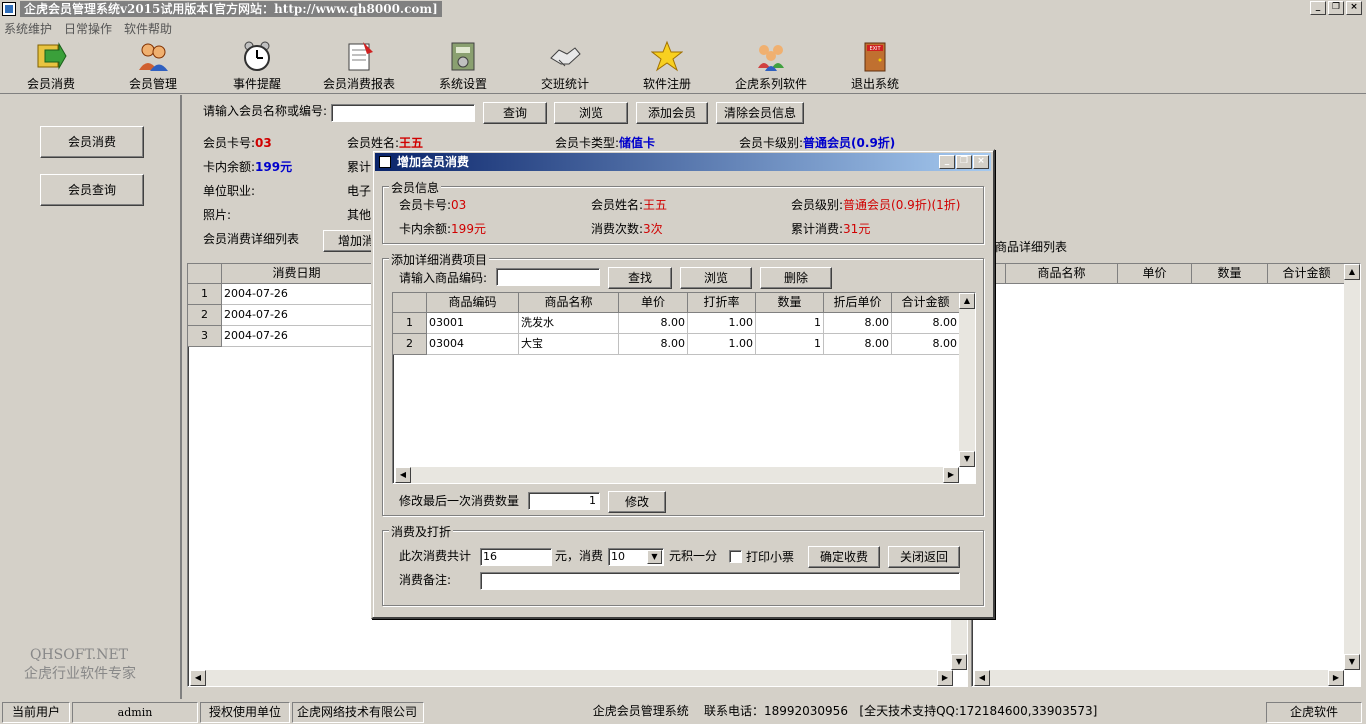 The image size is (1366, 724). What do you see at coordinates (516, 557) in the screenshot?
I see `sum-input: 16` at bounding box center [516, 557].